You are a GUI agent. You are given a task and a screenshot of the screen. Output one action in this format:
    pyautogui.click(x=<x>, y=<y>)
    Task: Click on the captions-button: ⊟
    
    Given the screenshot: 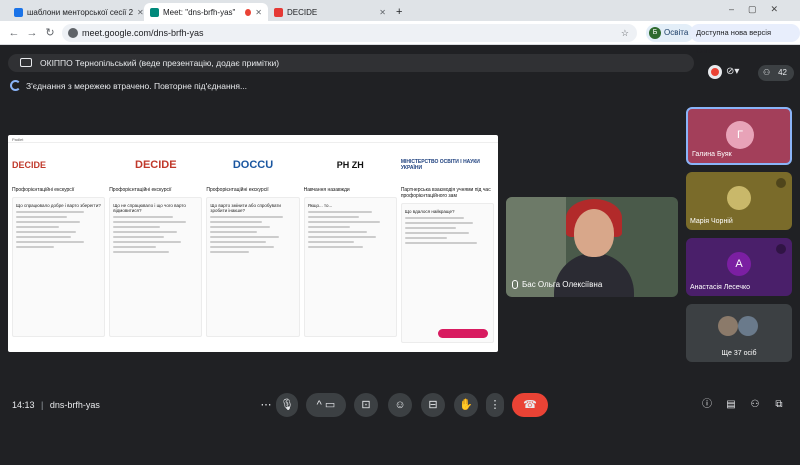 What is the action you would take?
    pyautogui.click(x=433, y=405)
    